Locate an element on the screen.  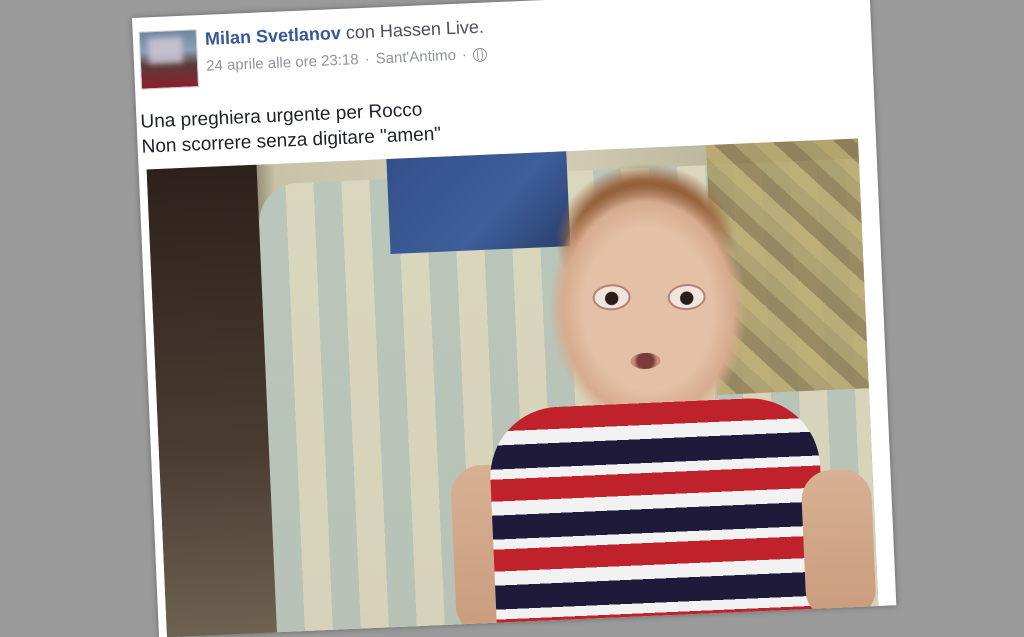
photo-face is located at coordinates (647, 298).